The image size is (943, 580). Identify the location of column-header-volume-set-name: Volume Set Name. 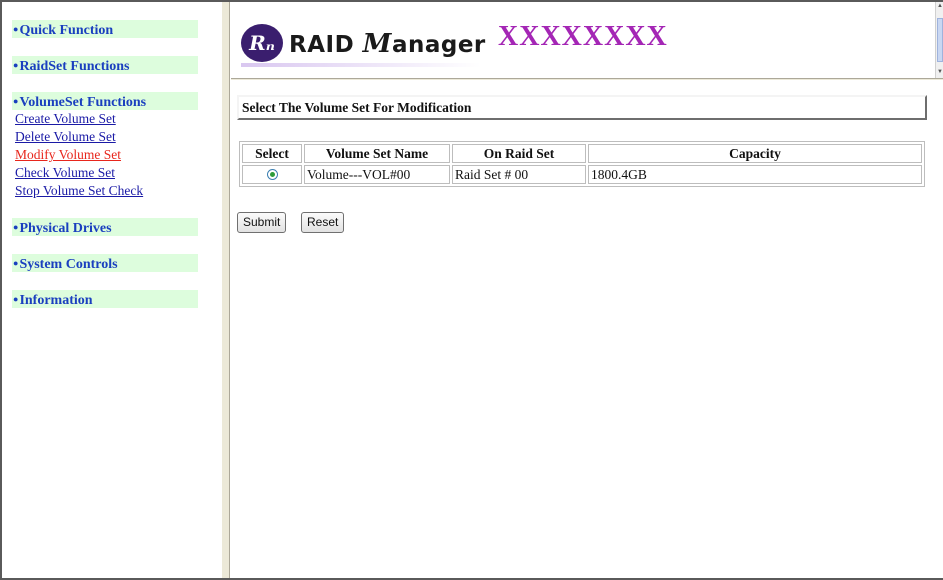
(377, 153).